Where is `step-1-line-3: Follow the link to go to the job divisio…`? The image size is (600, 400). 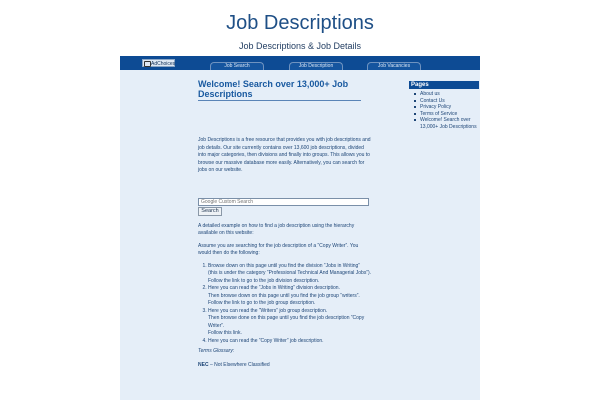 step-1-line-3: Follow the link to go to the job divisio… is located at coordinates (264, 280).